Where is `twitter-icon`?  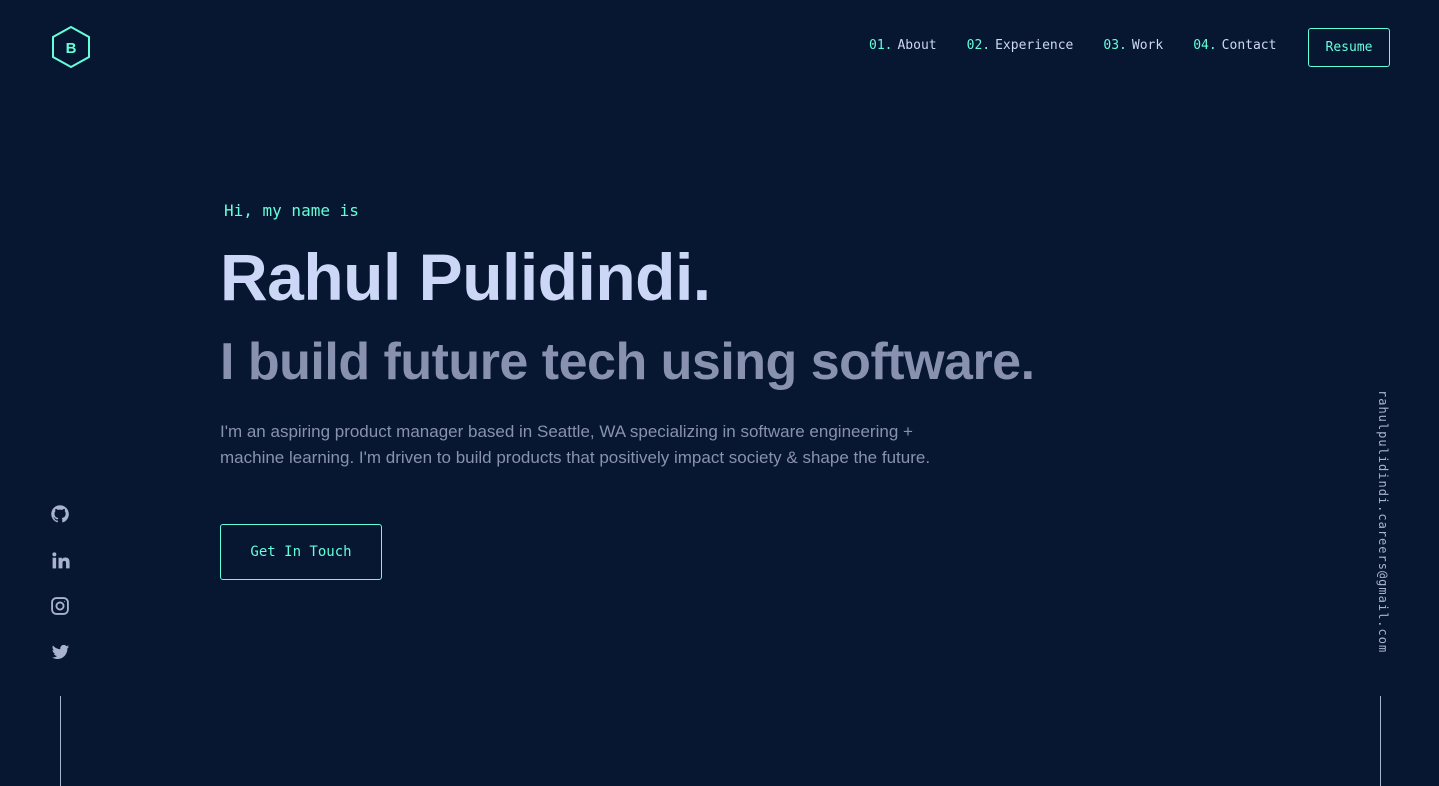 twitter-icon is located at coordinates (60, 652).